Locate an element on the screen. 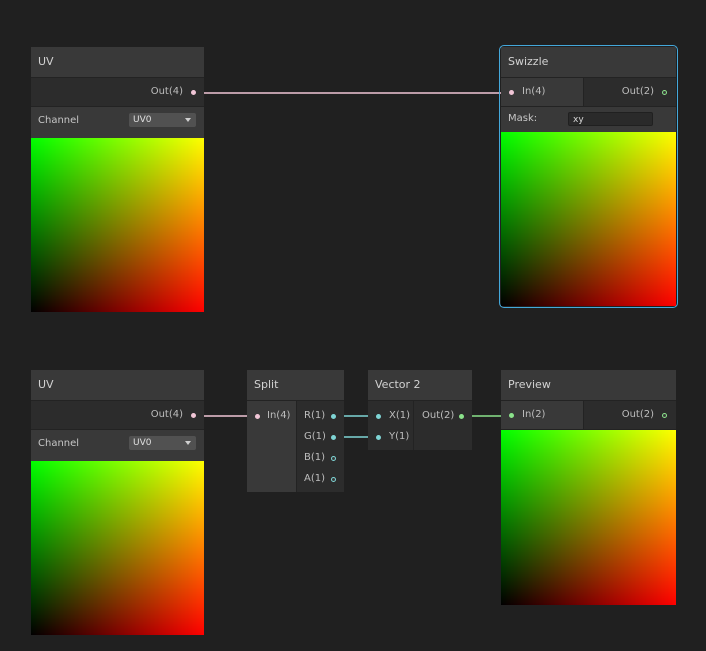 Image resolution: width=706 pixels, height=651 pixels. out-port-b is located at coordinates (333, 458).